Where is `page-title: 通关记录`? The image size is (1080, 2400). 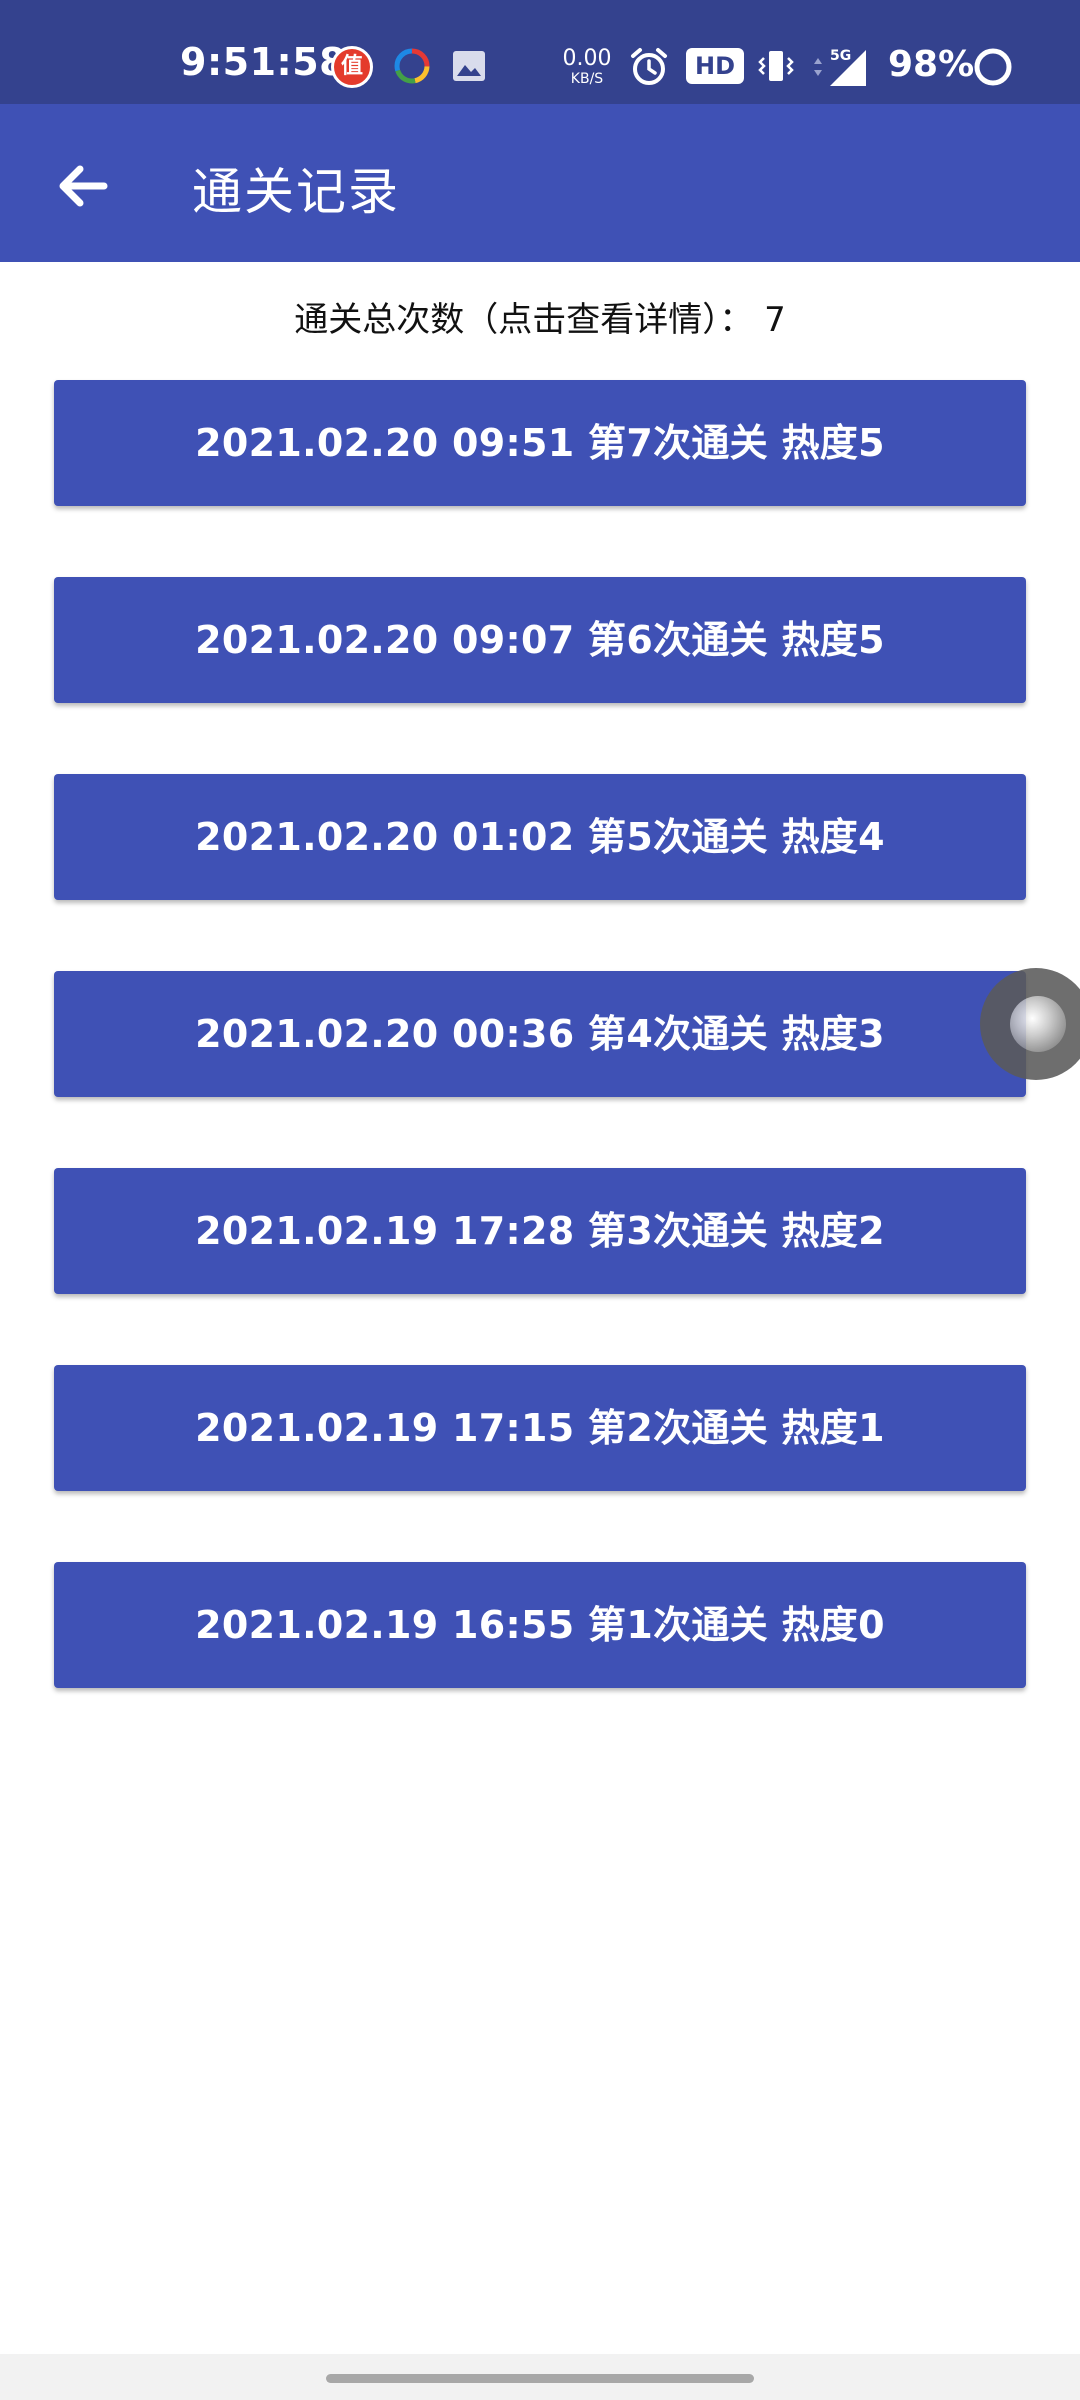 page-title: 通关记录 is located at coordinates (296, 192).